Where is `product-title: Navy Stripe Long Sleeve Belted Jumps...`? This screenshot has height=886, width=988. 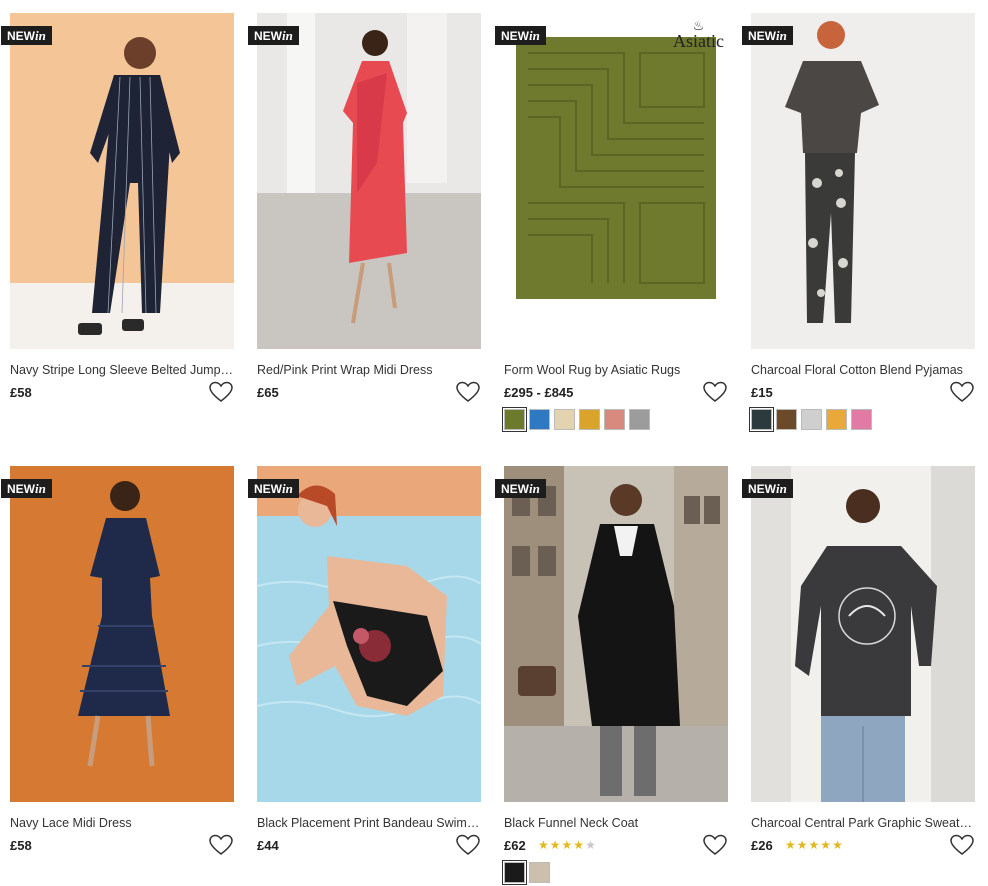 product-title: Navy Stripe Long Sleeve Belted Jumps... is located at coordinates (122, 370).